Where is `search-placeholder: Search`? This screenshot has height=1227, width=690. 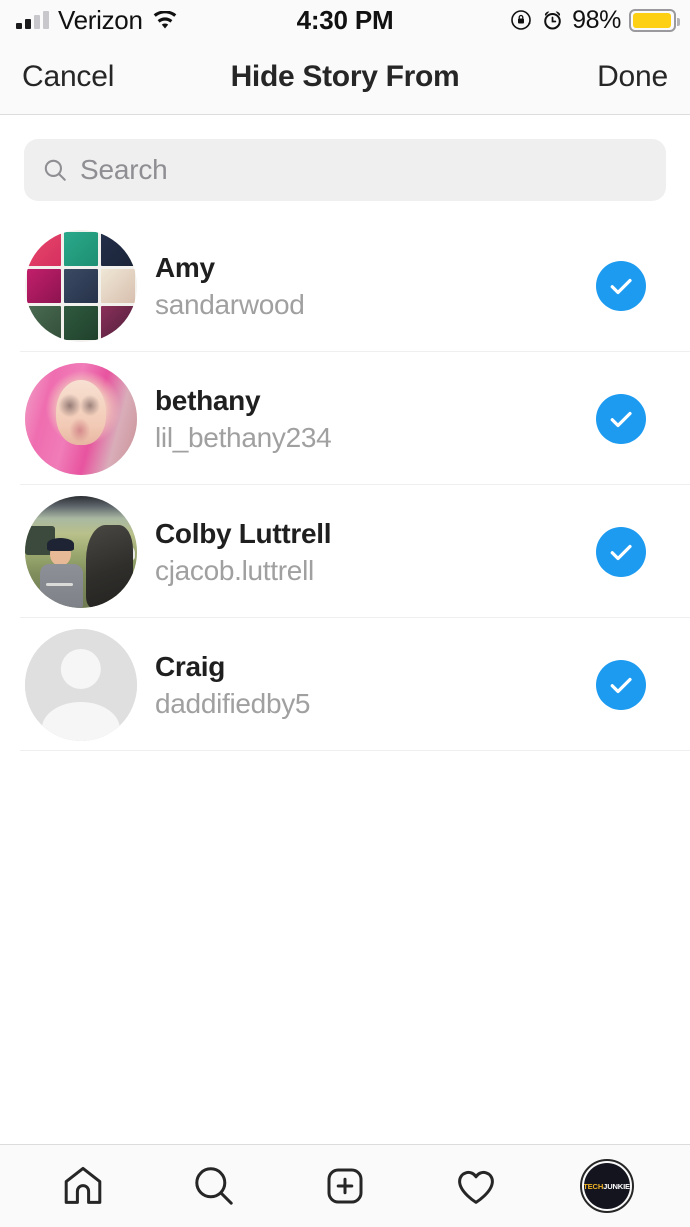 search-placeholder: Search is located at coordinates (124, 169).